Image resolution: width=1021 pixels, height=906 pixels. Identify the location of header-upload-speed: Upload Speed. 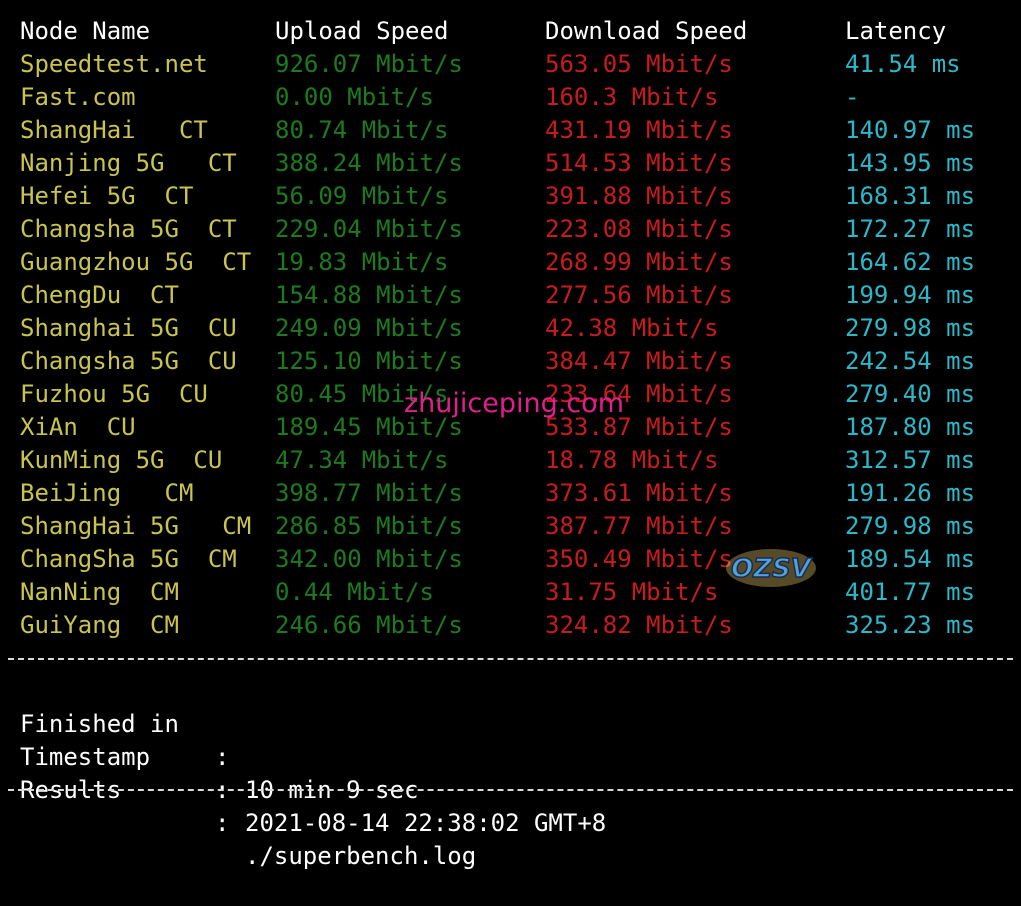
(362, 31).